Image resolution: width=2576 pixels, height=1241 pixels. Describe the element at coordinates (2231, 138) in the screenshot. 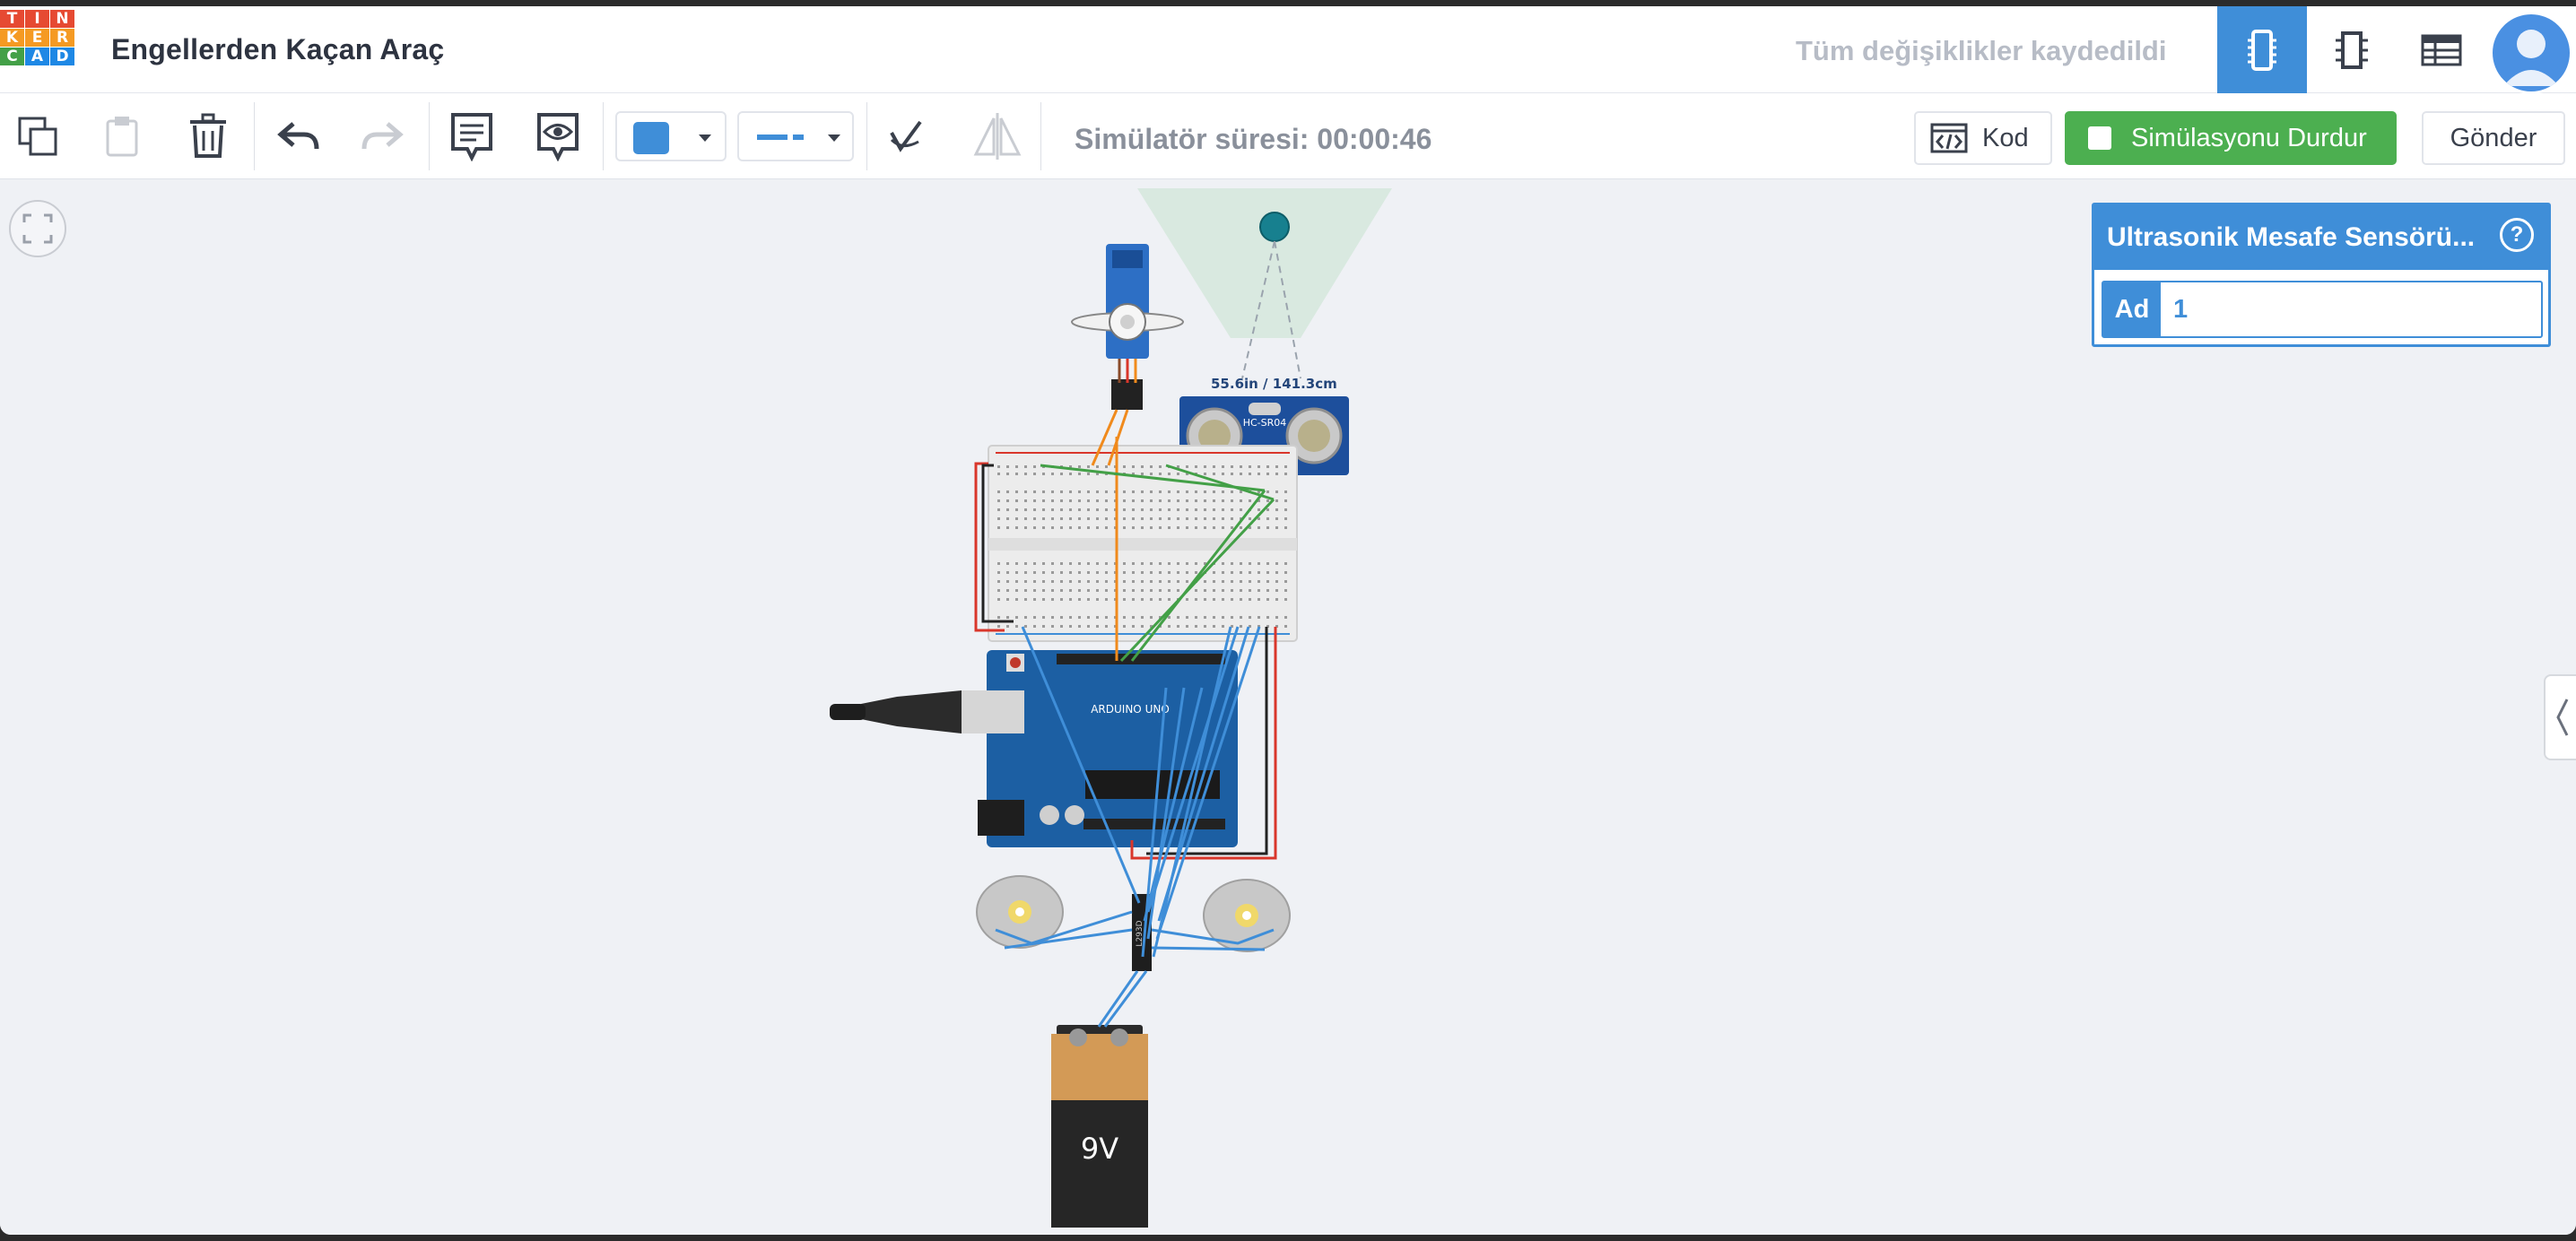

I see `stop-simulation-button: Simülasyonu Durdur` at that location.